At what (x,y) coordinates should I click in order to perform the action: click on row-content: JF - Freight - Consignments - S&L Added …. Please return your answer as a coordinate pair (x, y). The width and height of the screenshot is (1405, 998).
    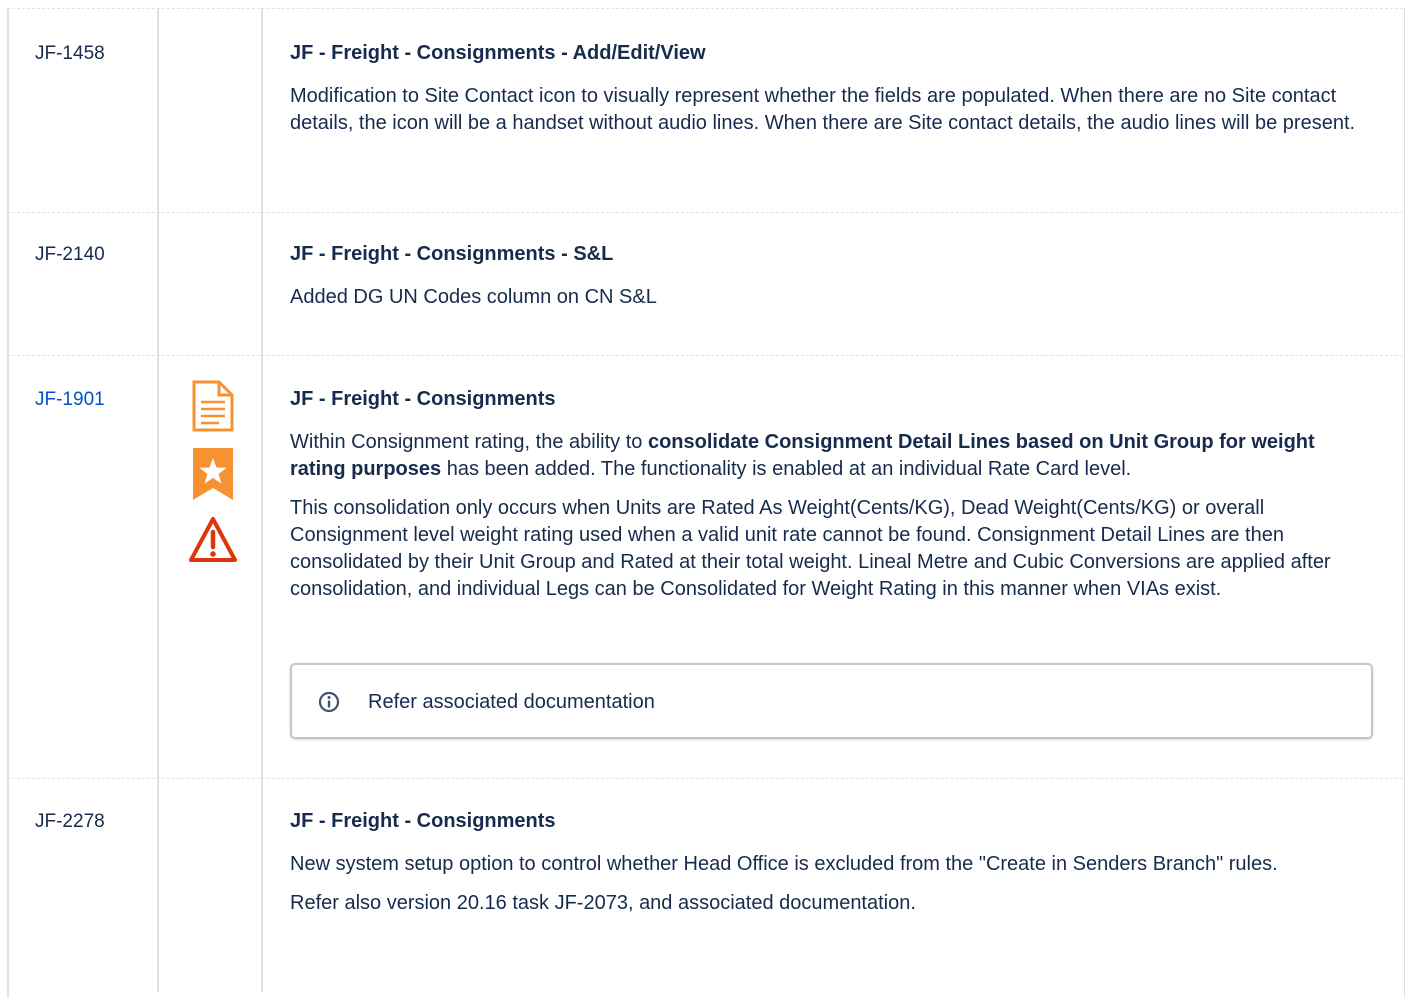
    Looking at the image, I should click on (825, 282).